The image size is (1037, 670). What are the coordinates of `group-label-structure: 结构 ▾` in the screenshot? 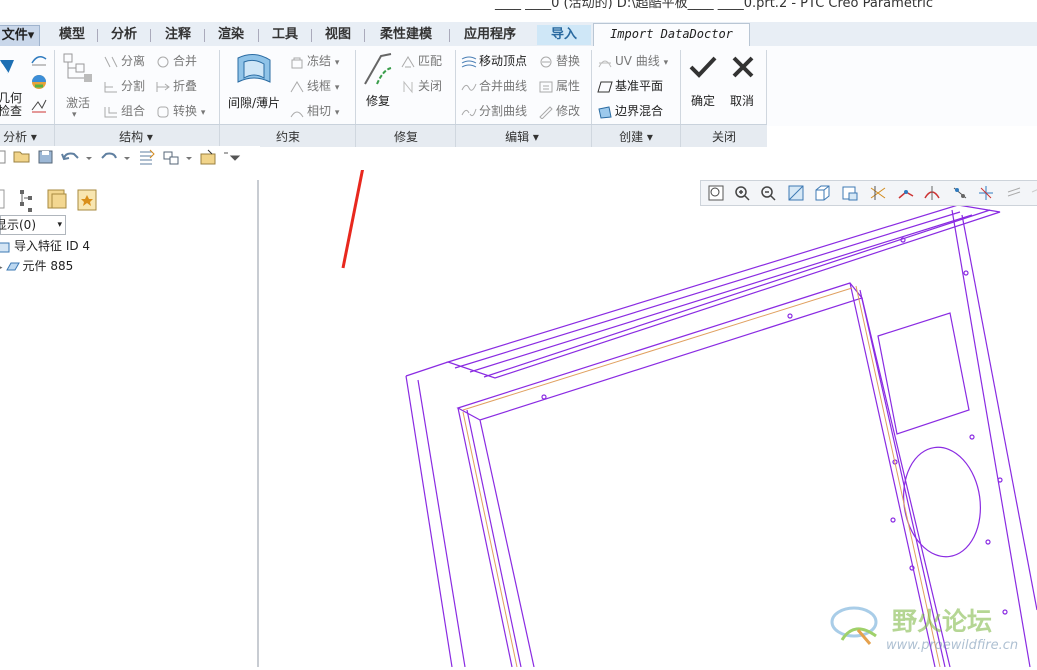 It's located at (136, 136).